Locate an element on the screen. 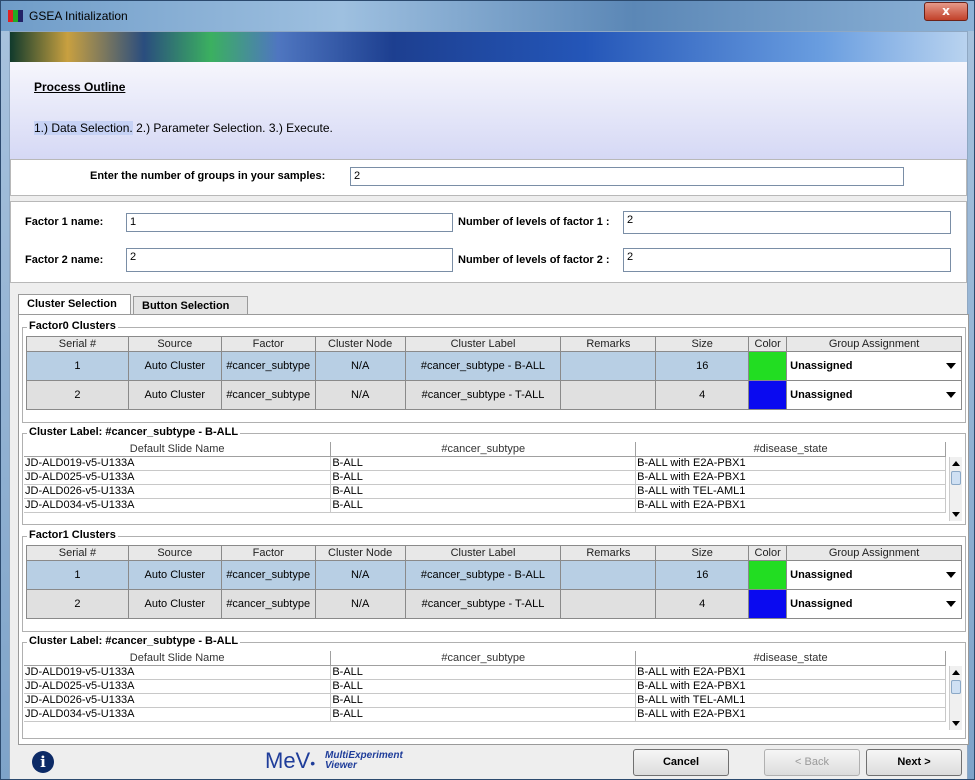  cell-label: #cancer_subtype - T-ALL is located at coordinates (483, 395).